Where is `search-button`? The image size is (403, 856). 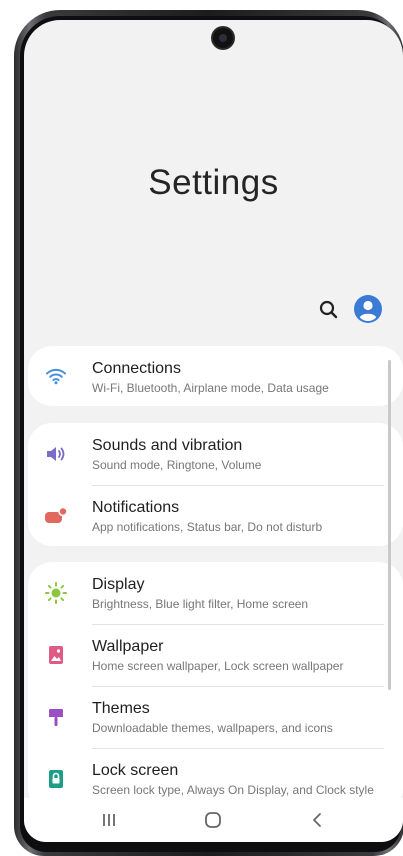
search-button is located at coordinates (329, 310).